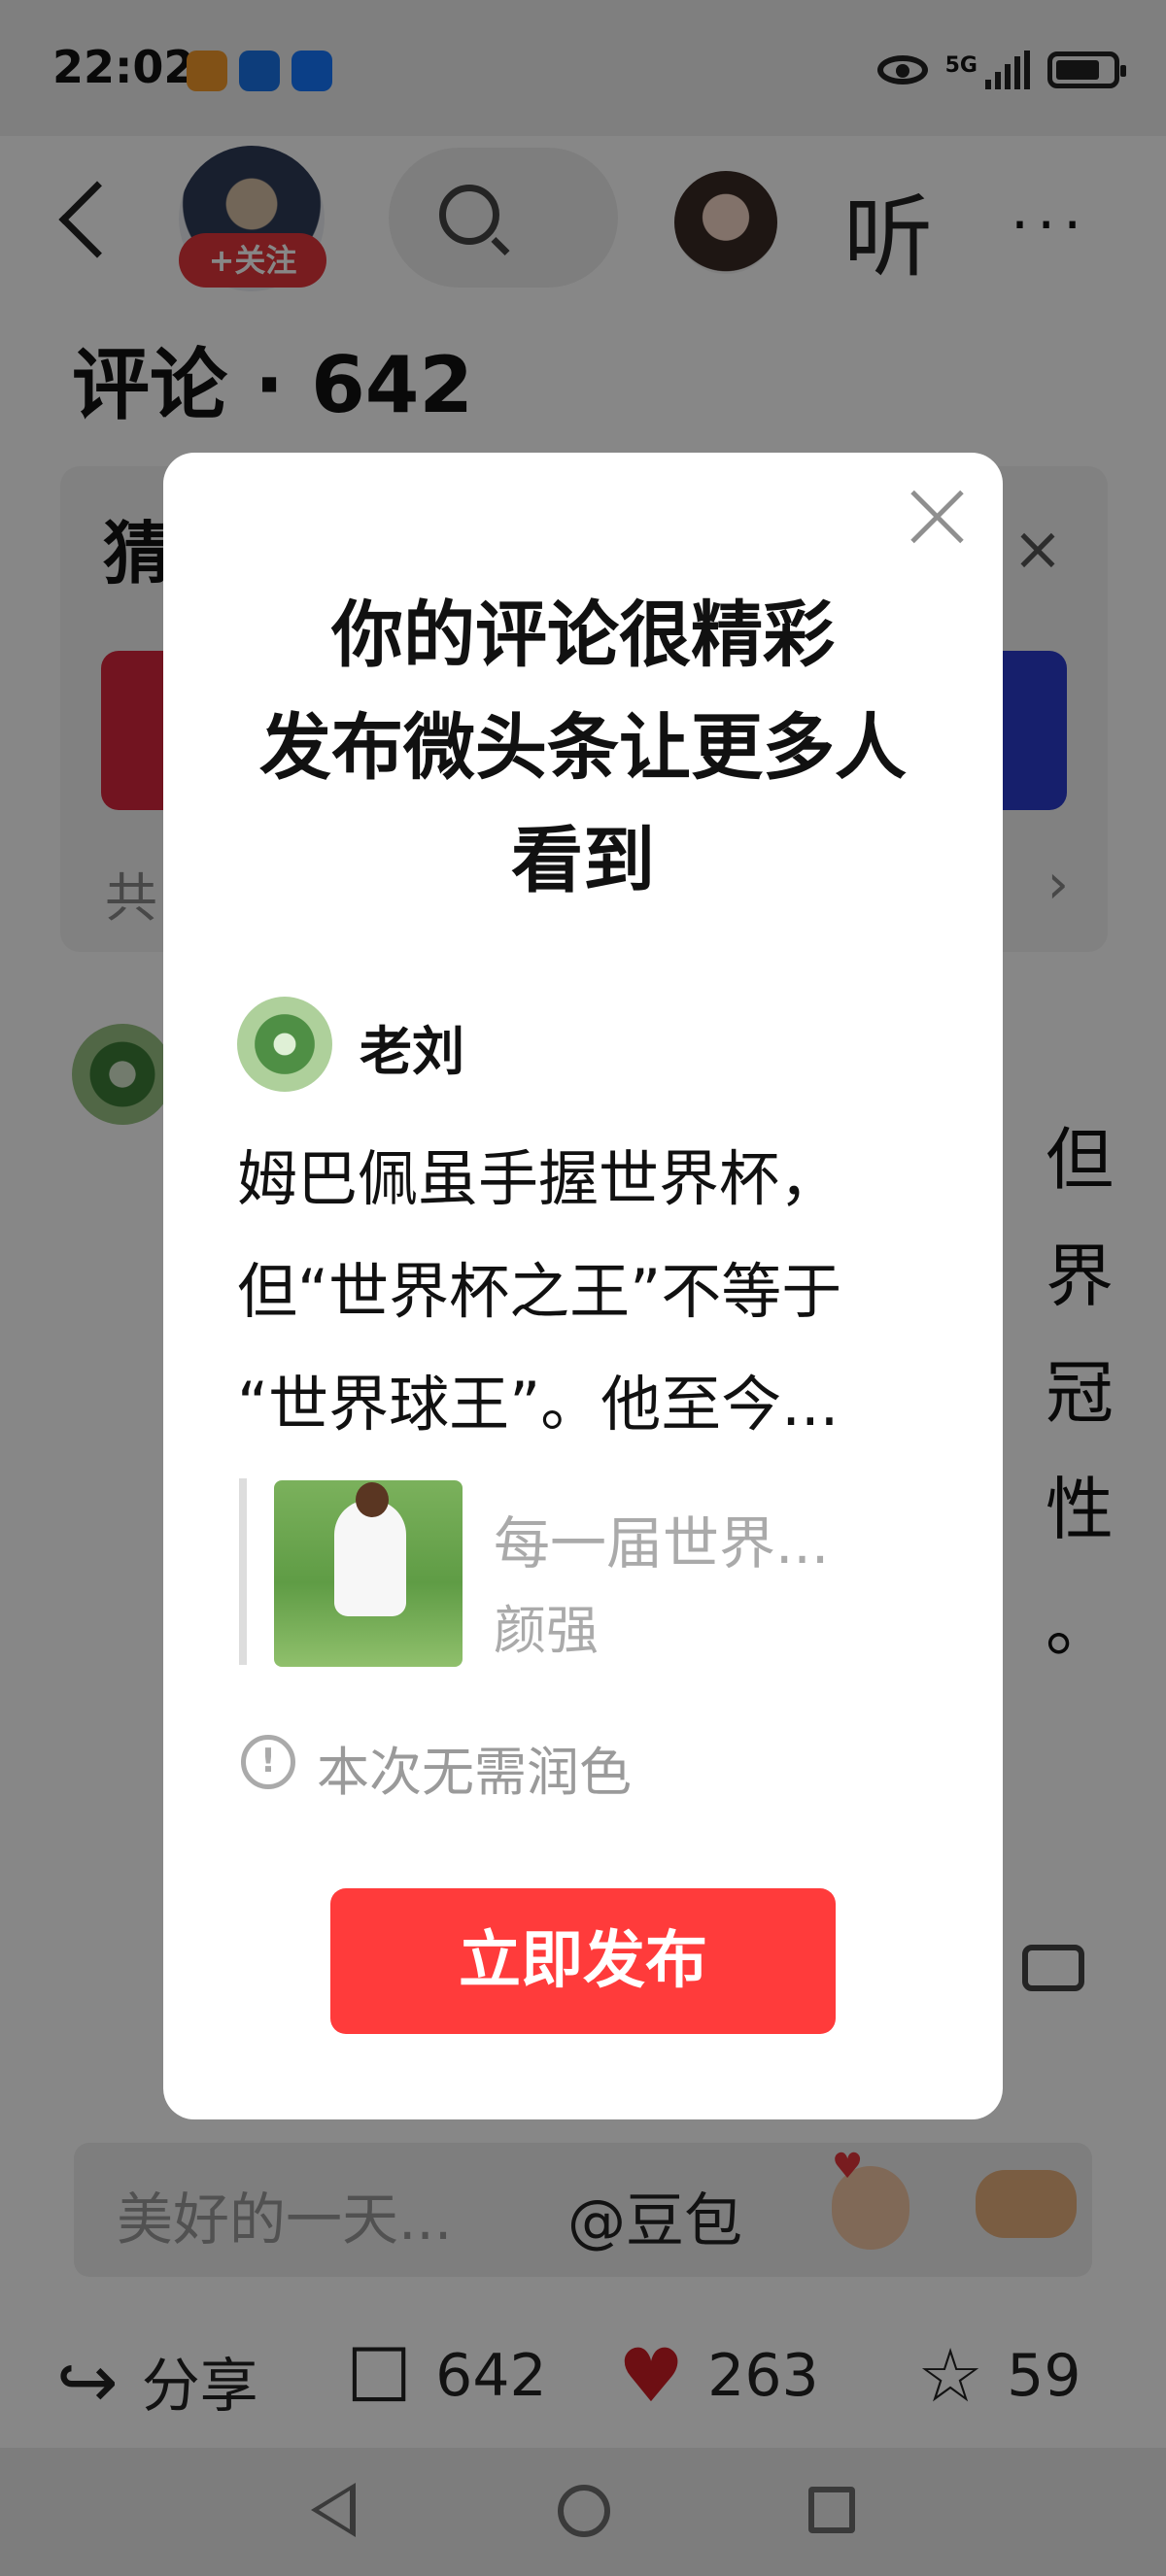 The width and height of the screenshot is (1166, 2576). What do you see at coordinates (268, 1762) in the screenshot?
I see `info-icon: !` at bounding box center [268, 1762].